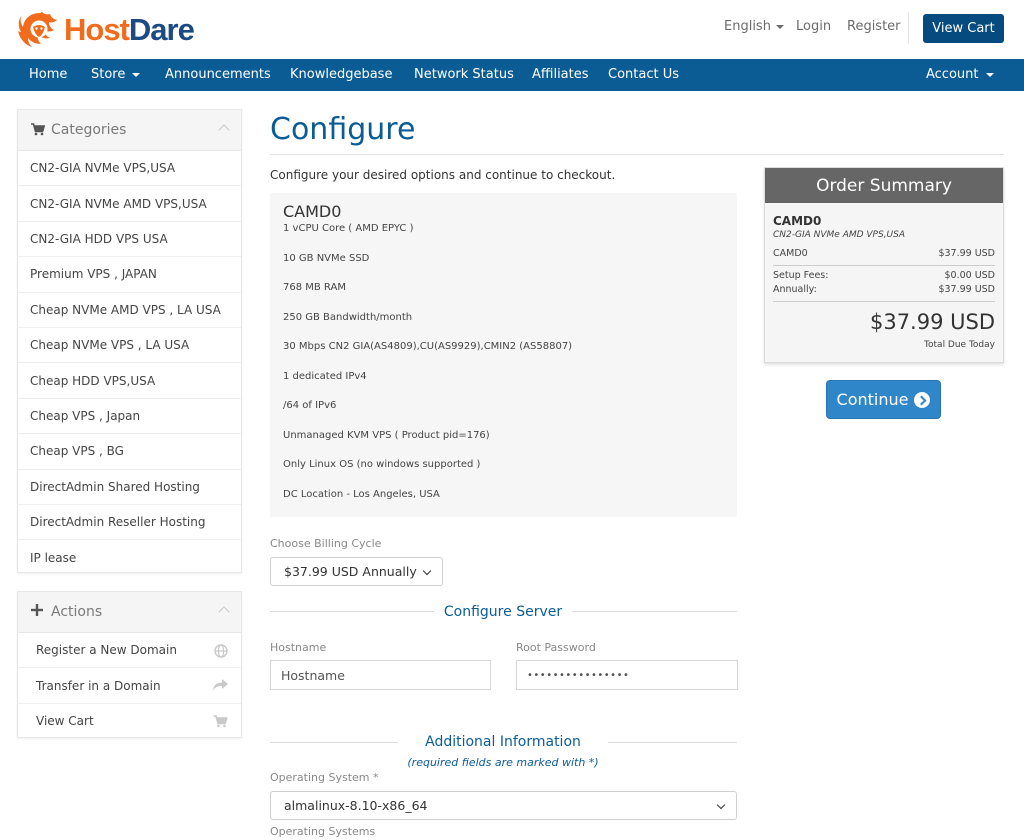 The width and height of the screenshot is (1024, 840). Describe the element at coordinates (503, 612) in the screenshot. I see `configure-server-heading: Configure Server` at that location.